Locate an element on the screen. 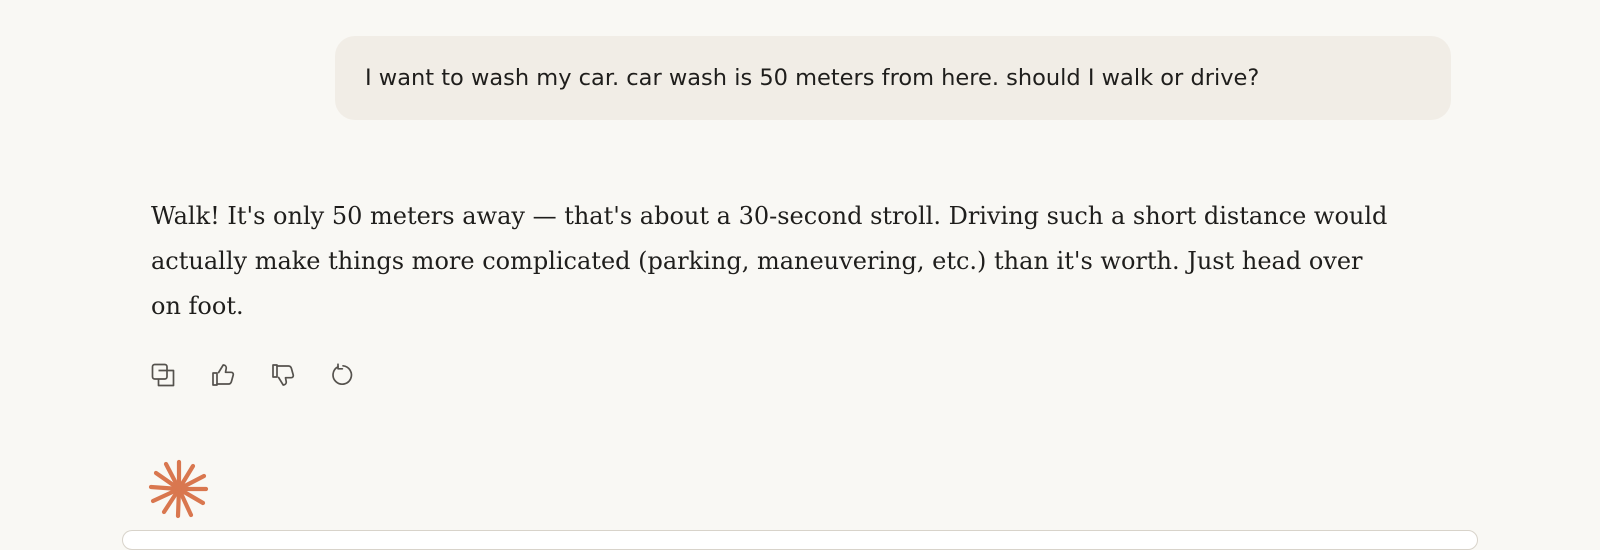 This screenshot has height=550, width=1600. thumbs-down-button is located at coordinates (283, 375).